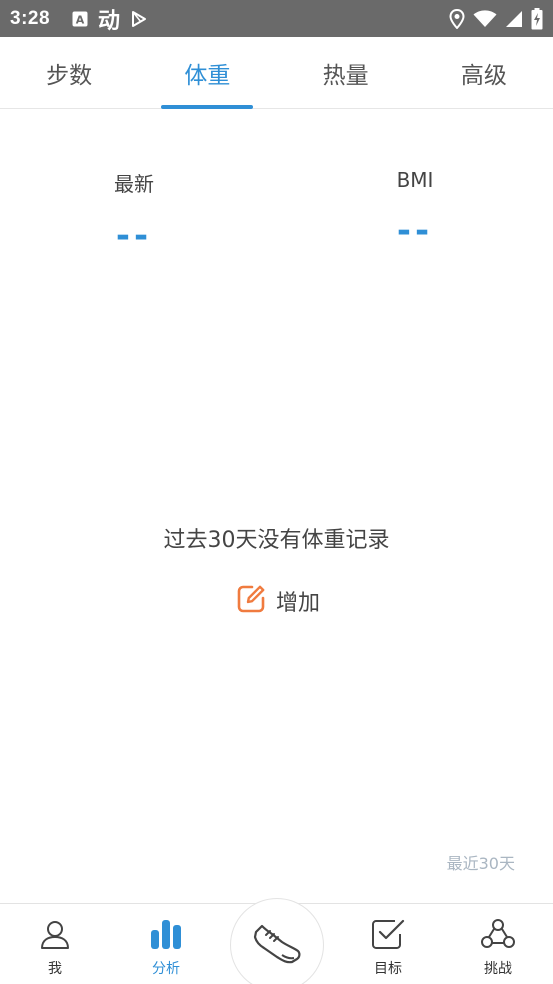 Image resolution: width=553 pixels, height=984 pixels. I want to click on svg-text: A, so click(80, 19).